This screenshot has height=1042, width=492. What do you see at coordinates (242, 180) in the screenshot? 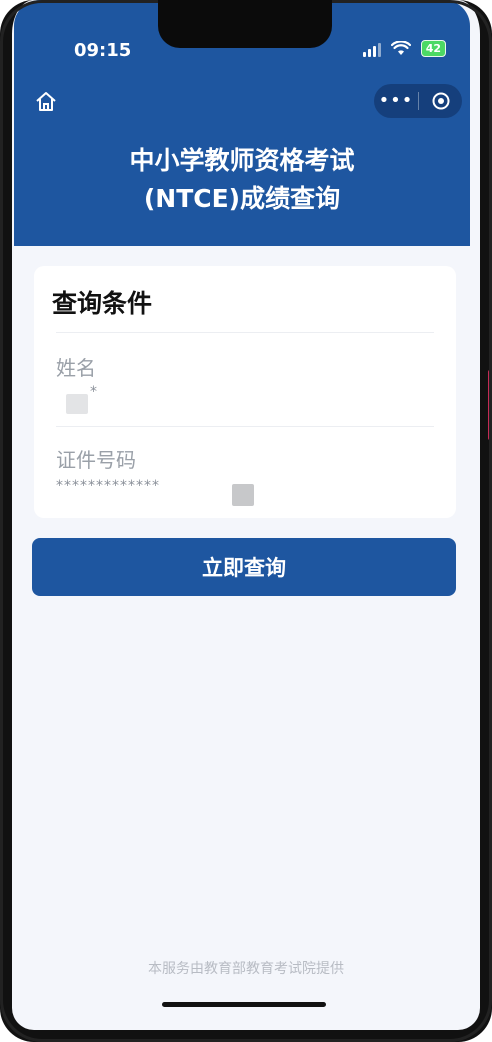
I see `page-title: 中小学教师资格考试 (NTCE)成绩查询` at bounding box center [242, 180].